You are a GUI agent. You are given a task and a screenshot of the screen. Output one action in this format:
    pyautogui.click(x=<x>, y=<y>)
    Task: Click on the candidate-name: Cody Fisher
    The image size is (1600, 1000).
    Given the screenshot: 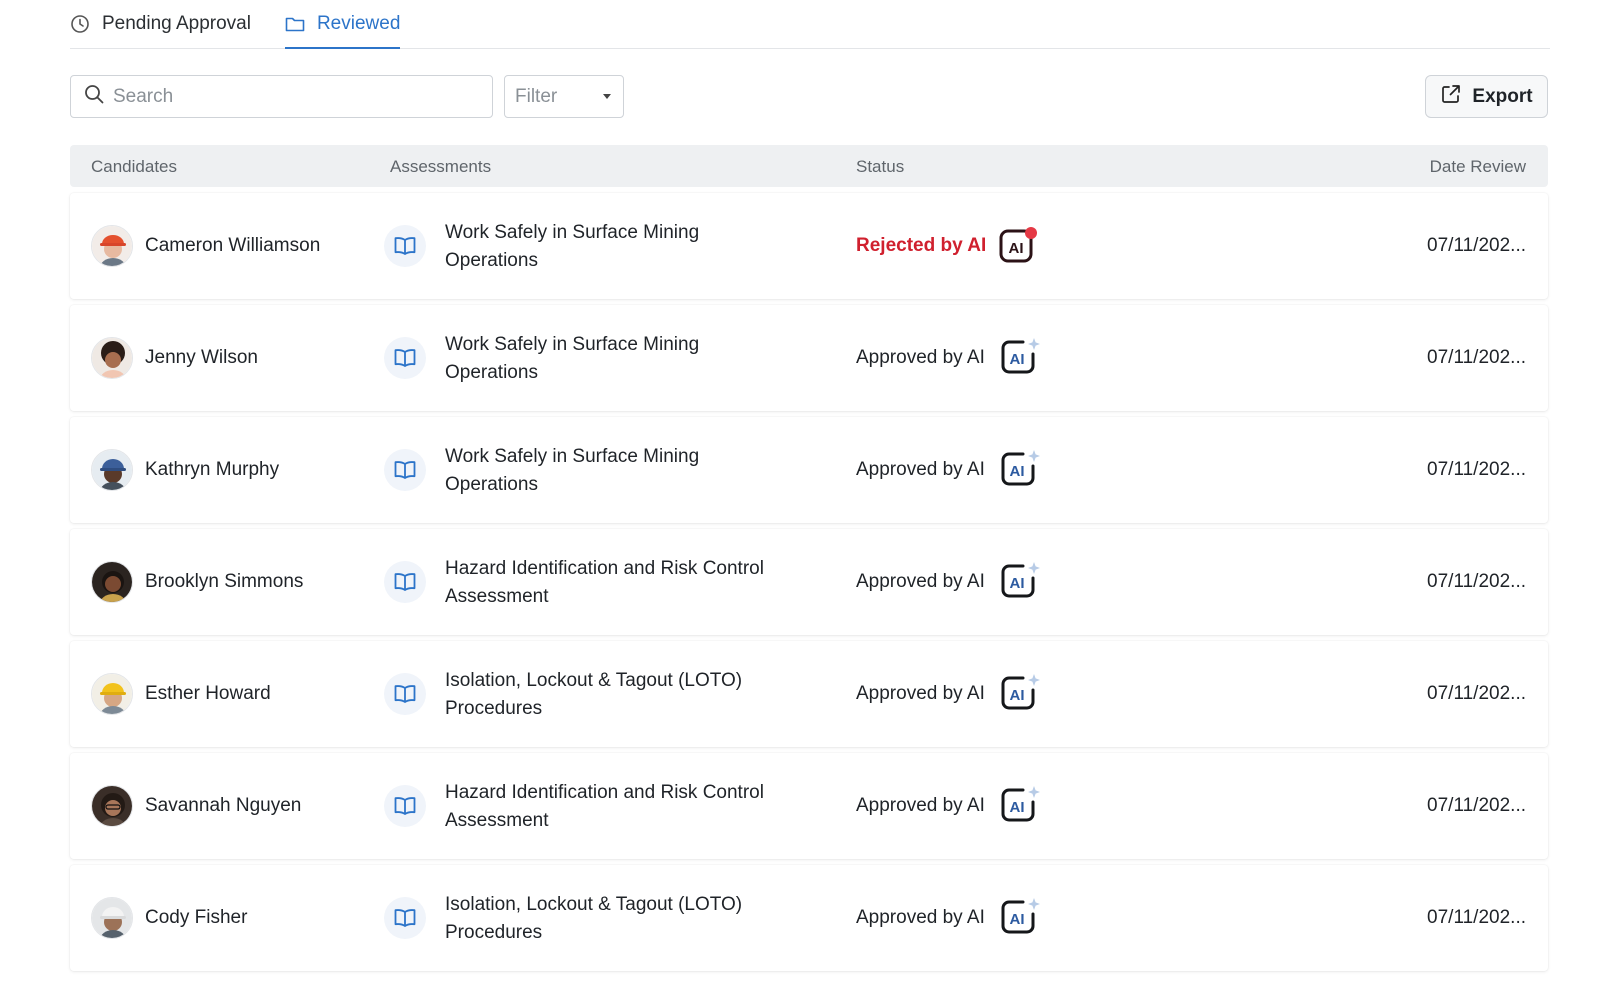 What is the action you would take?
    pyautogui.click(x=196, y=917)
    